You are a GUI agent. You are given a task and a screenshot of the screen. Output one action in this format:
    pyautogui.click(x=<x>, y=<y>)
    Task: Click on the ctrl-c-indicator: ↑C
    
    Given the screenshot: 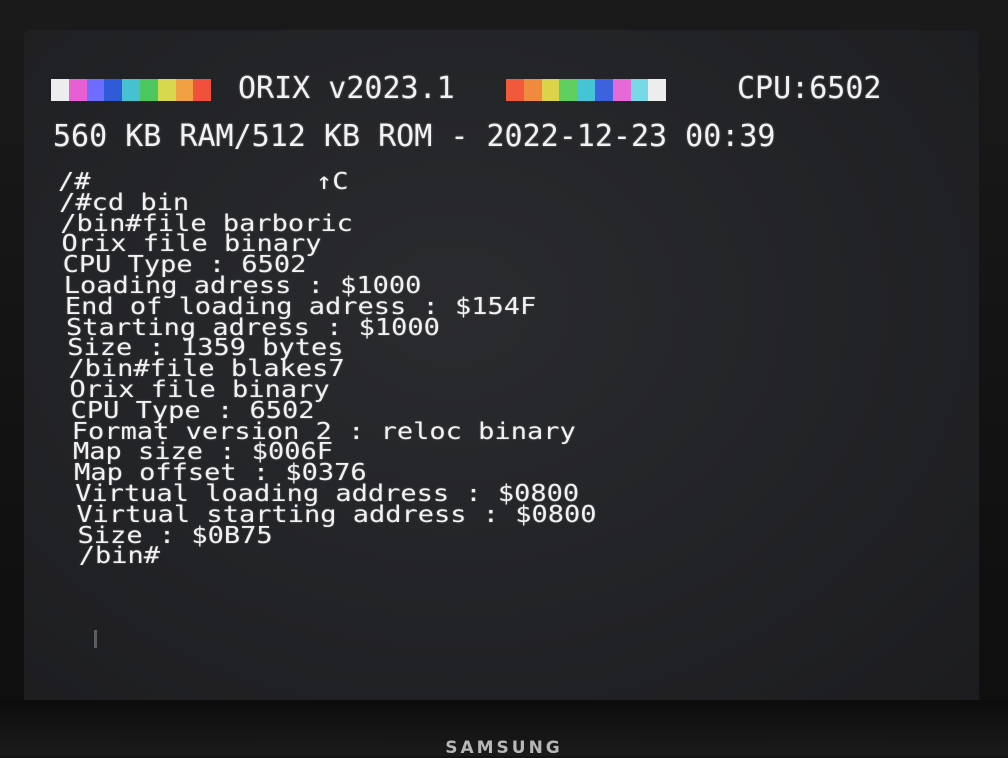 What is the action you would take?
    pyautogui.click(x=332, y=181)
    